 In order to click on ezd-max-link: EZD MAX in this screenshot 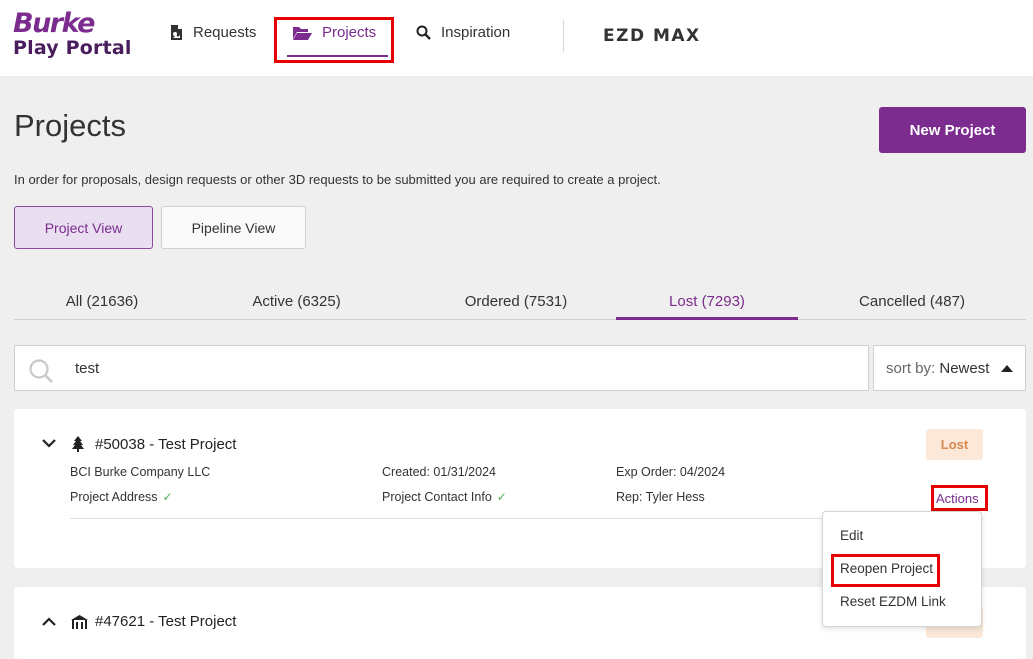, I will do `click(652, 36)`.